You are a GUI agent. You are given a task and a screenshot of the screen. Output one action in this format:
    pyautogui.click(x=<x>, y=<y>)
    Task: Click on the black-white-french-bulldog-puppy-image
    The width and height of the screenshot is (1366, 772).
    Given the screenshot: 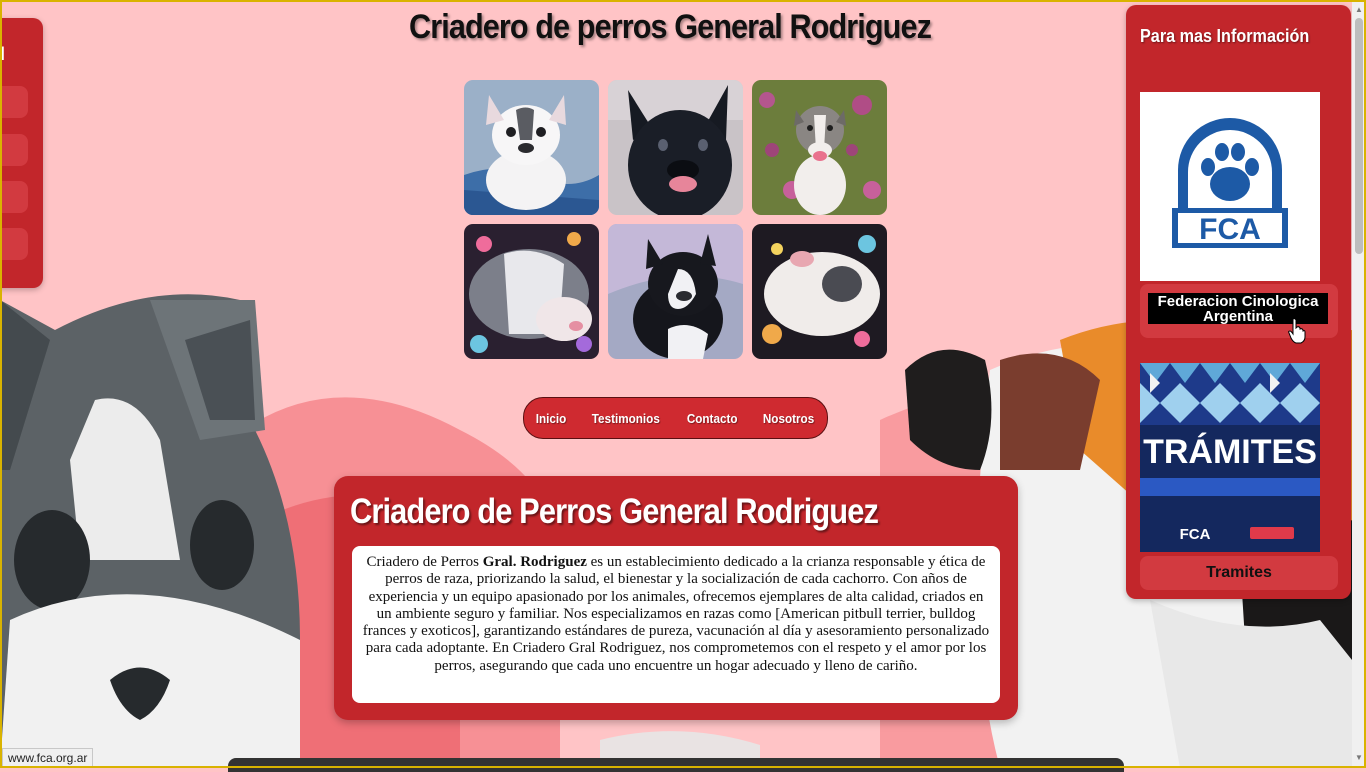 What is the action you would take?
    pyautogui.click(x=675, y=291)
    